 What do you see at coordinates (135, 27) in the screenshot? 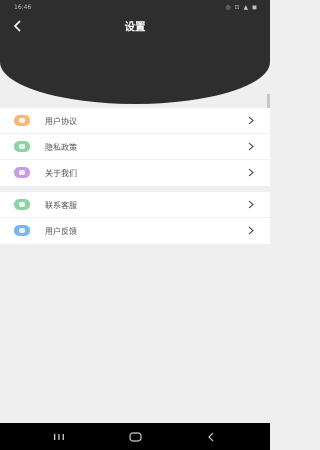
I see `page-title: 设置` at bounding box center [135, 27].